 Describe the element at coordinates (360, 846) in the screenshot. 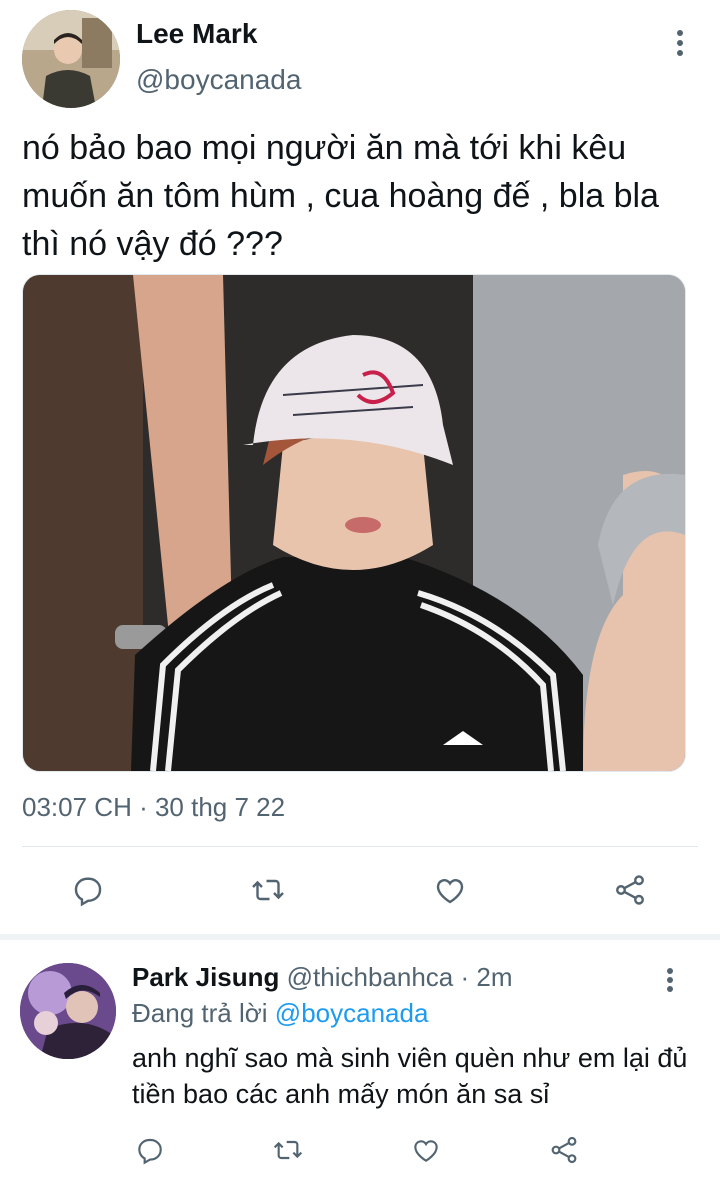

I see `divider` at that location.